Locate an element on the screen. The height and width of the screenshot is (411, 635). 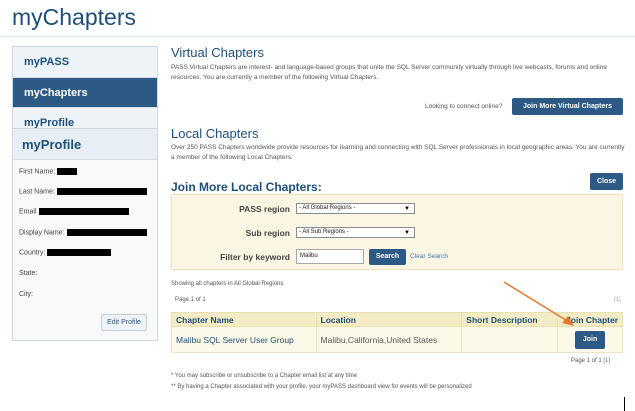
last-name-field: Last Name: is located at coordinates (83, 191).